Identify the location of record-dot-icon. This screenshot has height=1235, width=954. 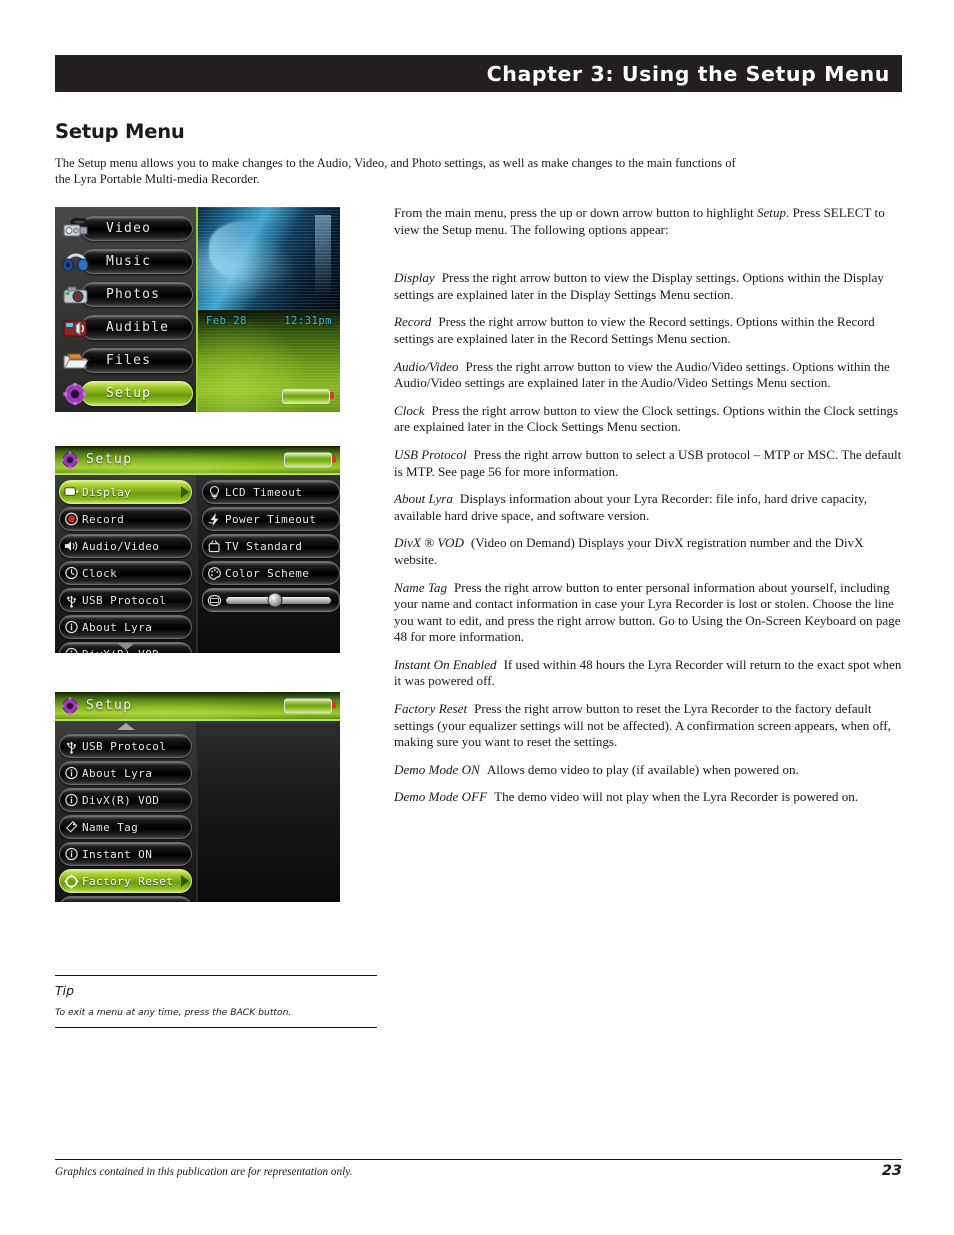
(71, 519).